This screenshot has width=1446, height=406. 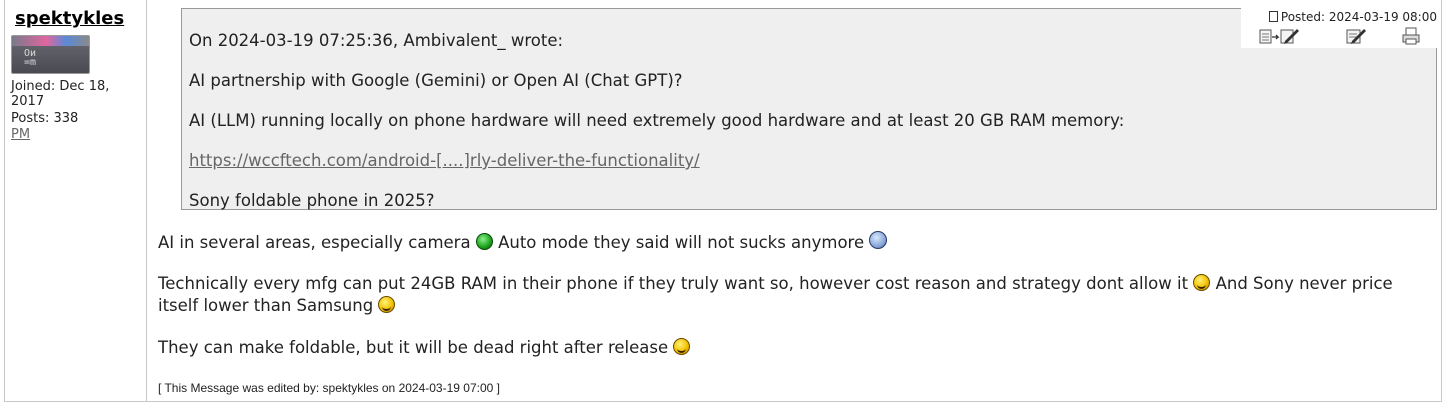 I want to click on posted-date: Posted: 2024-03-19 08:00, so click(x=1352, y=17).